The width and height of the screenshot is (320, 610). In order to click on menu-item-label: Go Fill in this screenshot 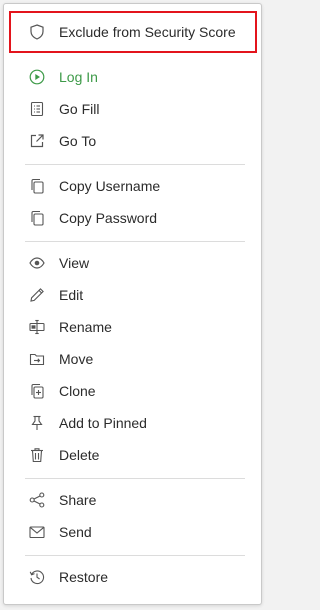, I will do `click(79, 109)`.